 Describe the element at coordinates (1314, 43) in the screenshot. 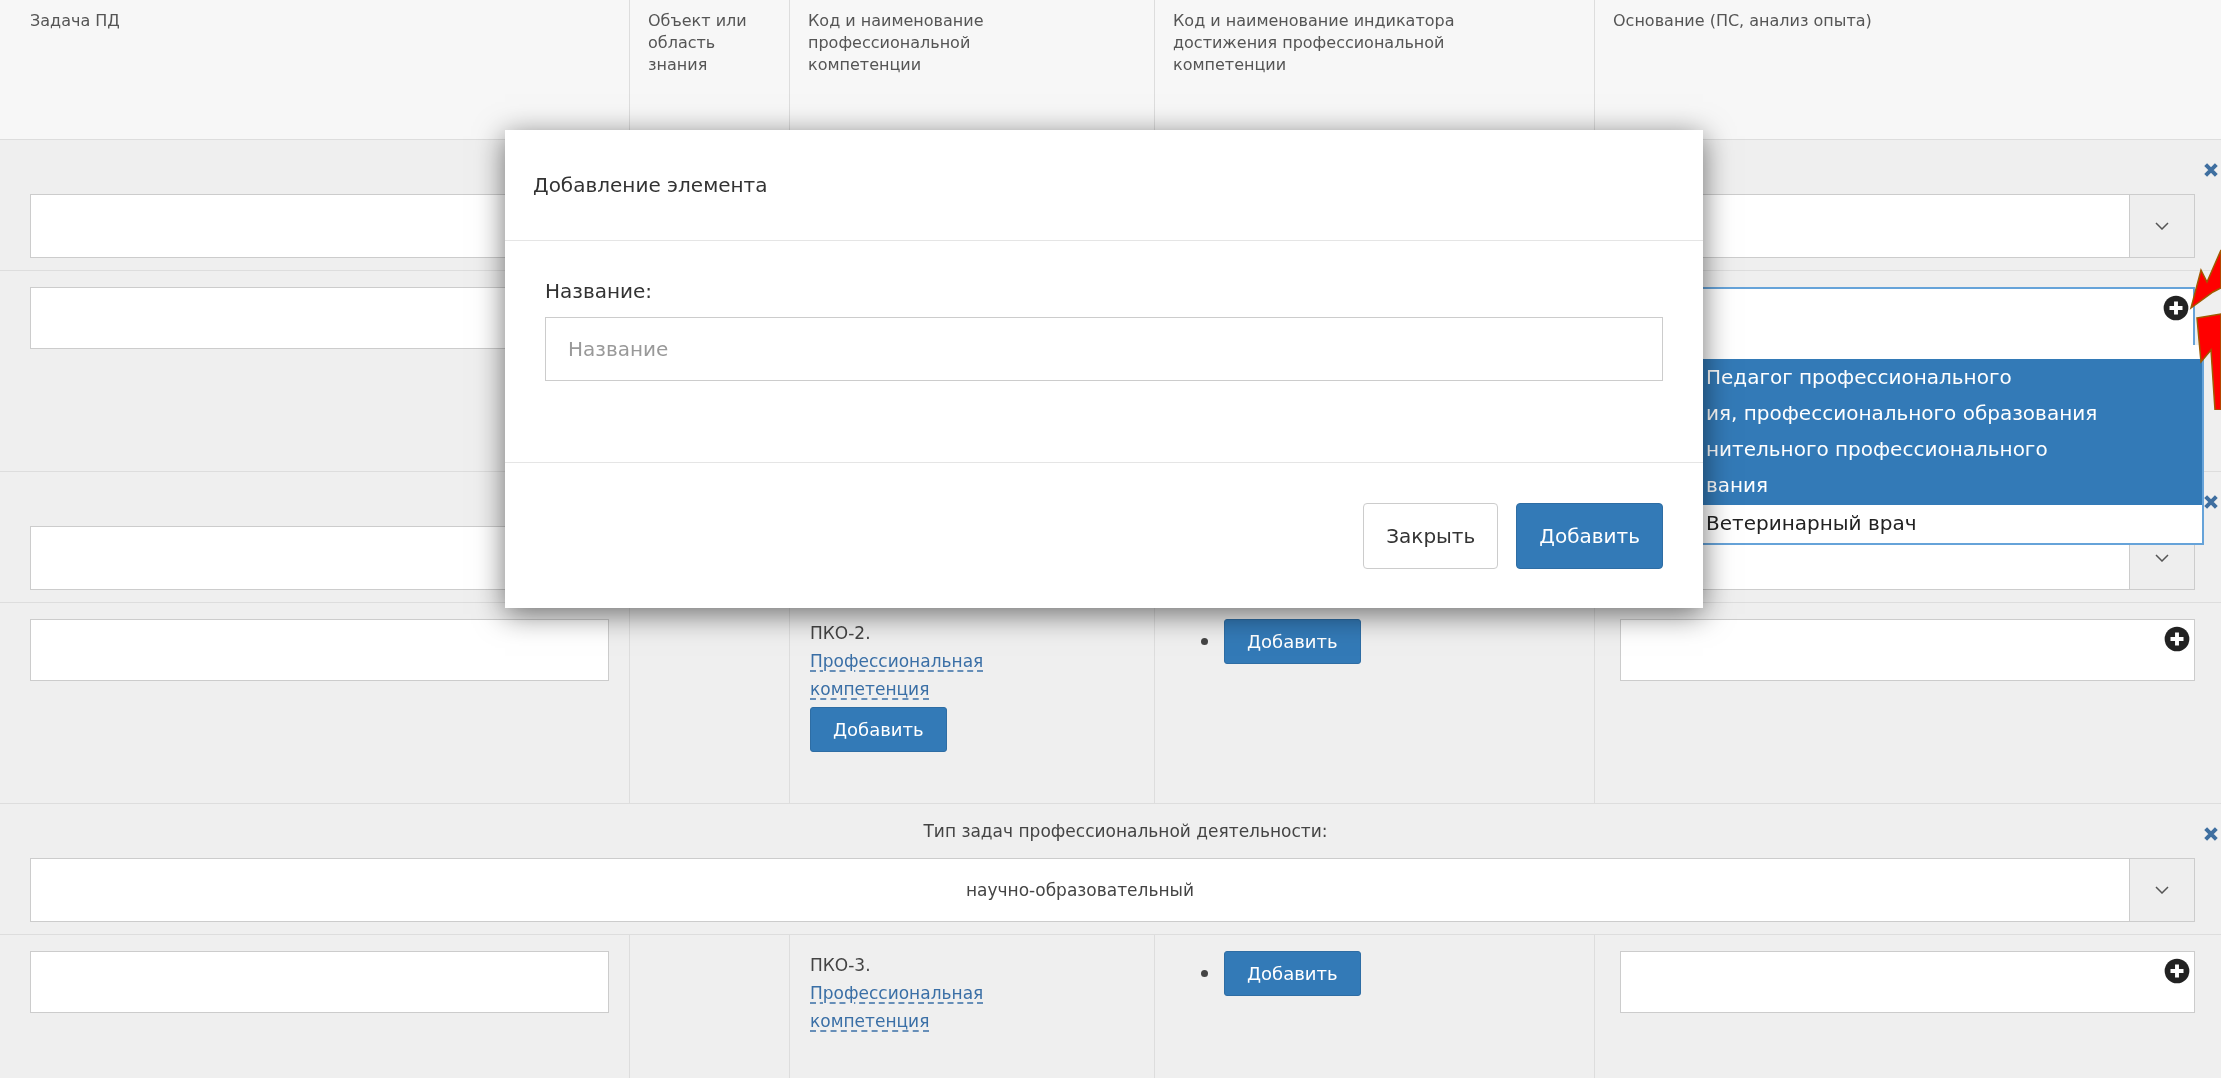

I see `column-header: Код и наименование индикатора достижения профессиональной компетенции` at that location.